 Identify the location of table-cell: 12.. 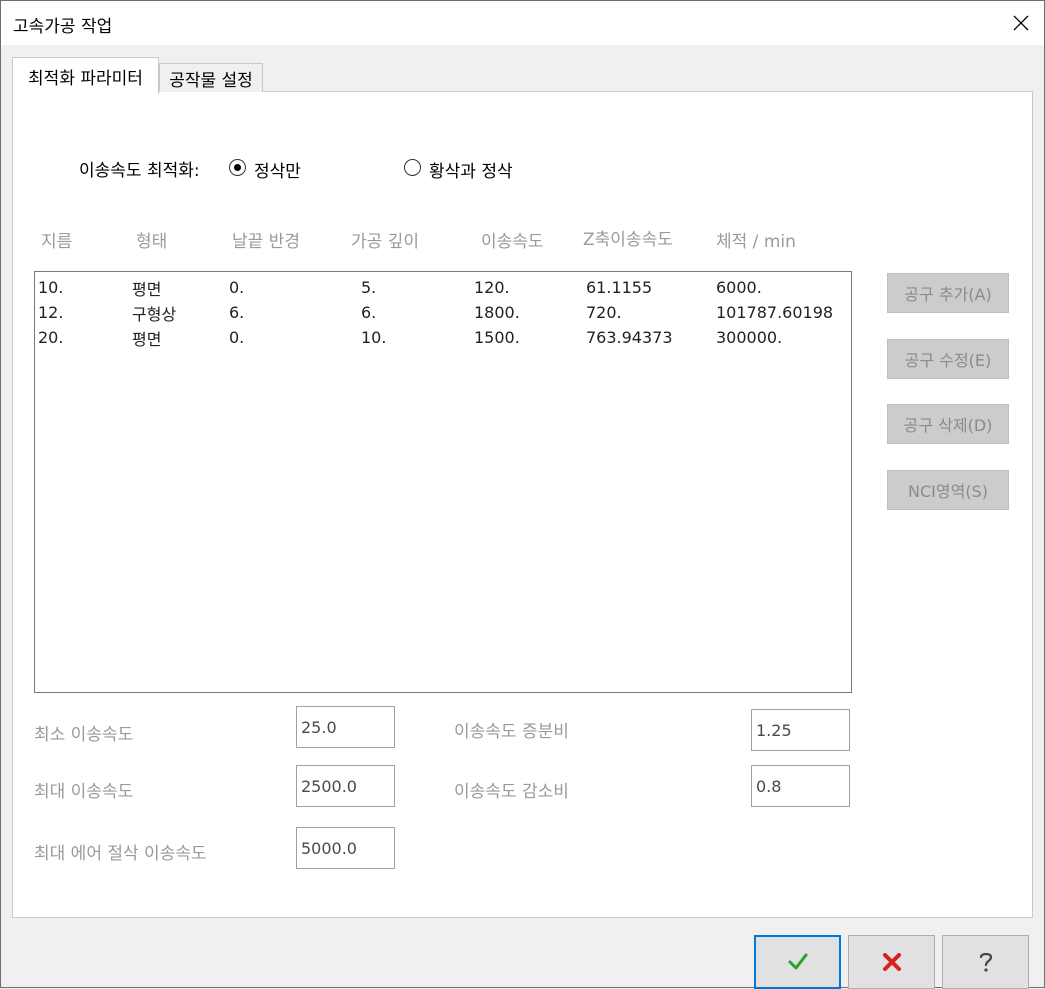
(51, 312).